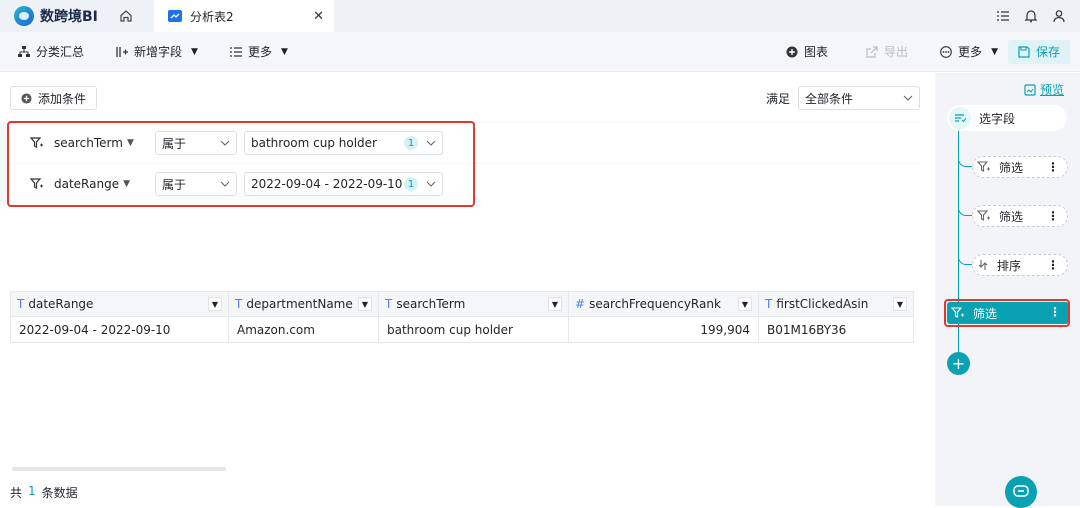 This screenshot has width=1080, height=508. What do you see at coordinates (983, 166) in the screenshot?
I see `filter-icon` at bounding box center [983, 166].